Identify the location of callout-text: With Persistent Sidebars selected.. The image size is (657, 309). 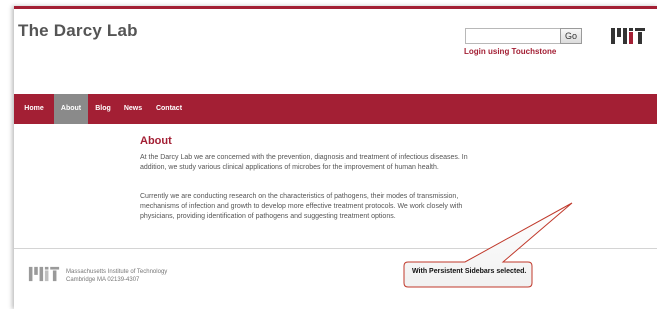
(469, 271).